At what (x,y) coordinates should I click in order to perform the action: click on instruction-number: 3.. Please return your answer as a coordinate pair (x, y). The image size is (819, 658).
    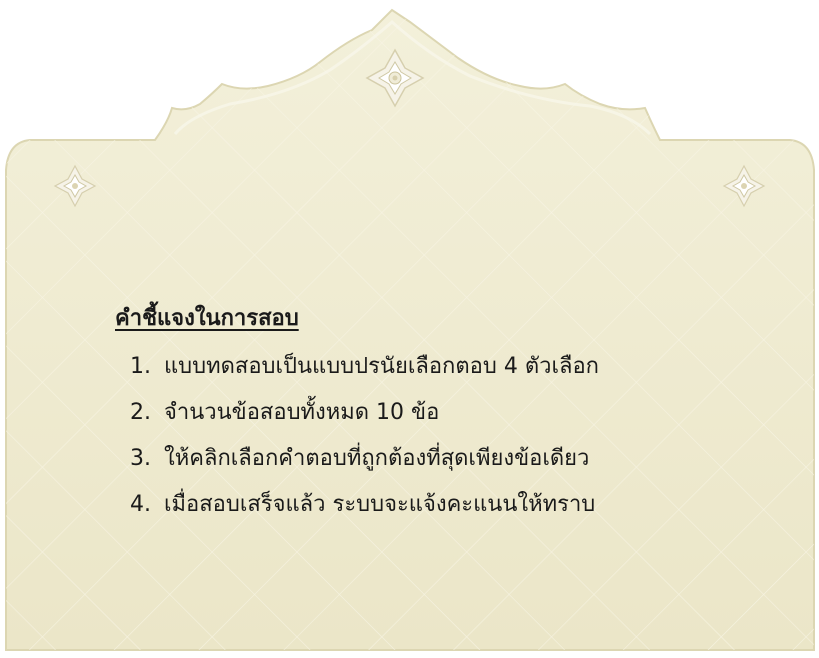
    Looking at the image, I should click on (140, 458).